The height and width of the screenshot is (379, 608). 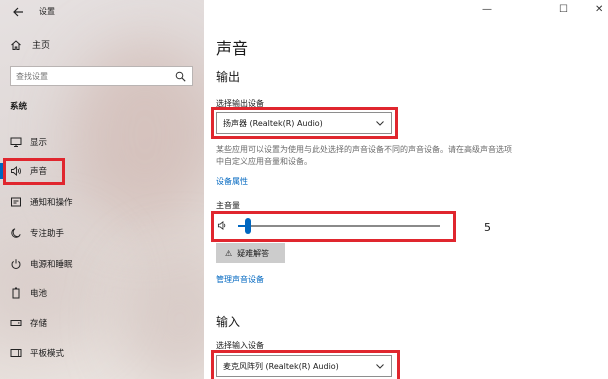 What do you see at coordinates (102, 233) in the screenshot?
I see `sidebar-item-focus-assist: 专注助手` at bounding box center [102, 233].